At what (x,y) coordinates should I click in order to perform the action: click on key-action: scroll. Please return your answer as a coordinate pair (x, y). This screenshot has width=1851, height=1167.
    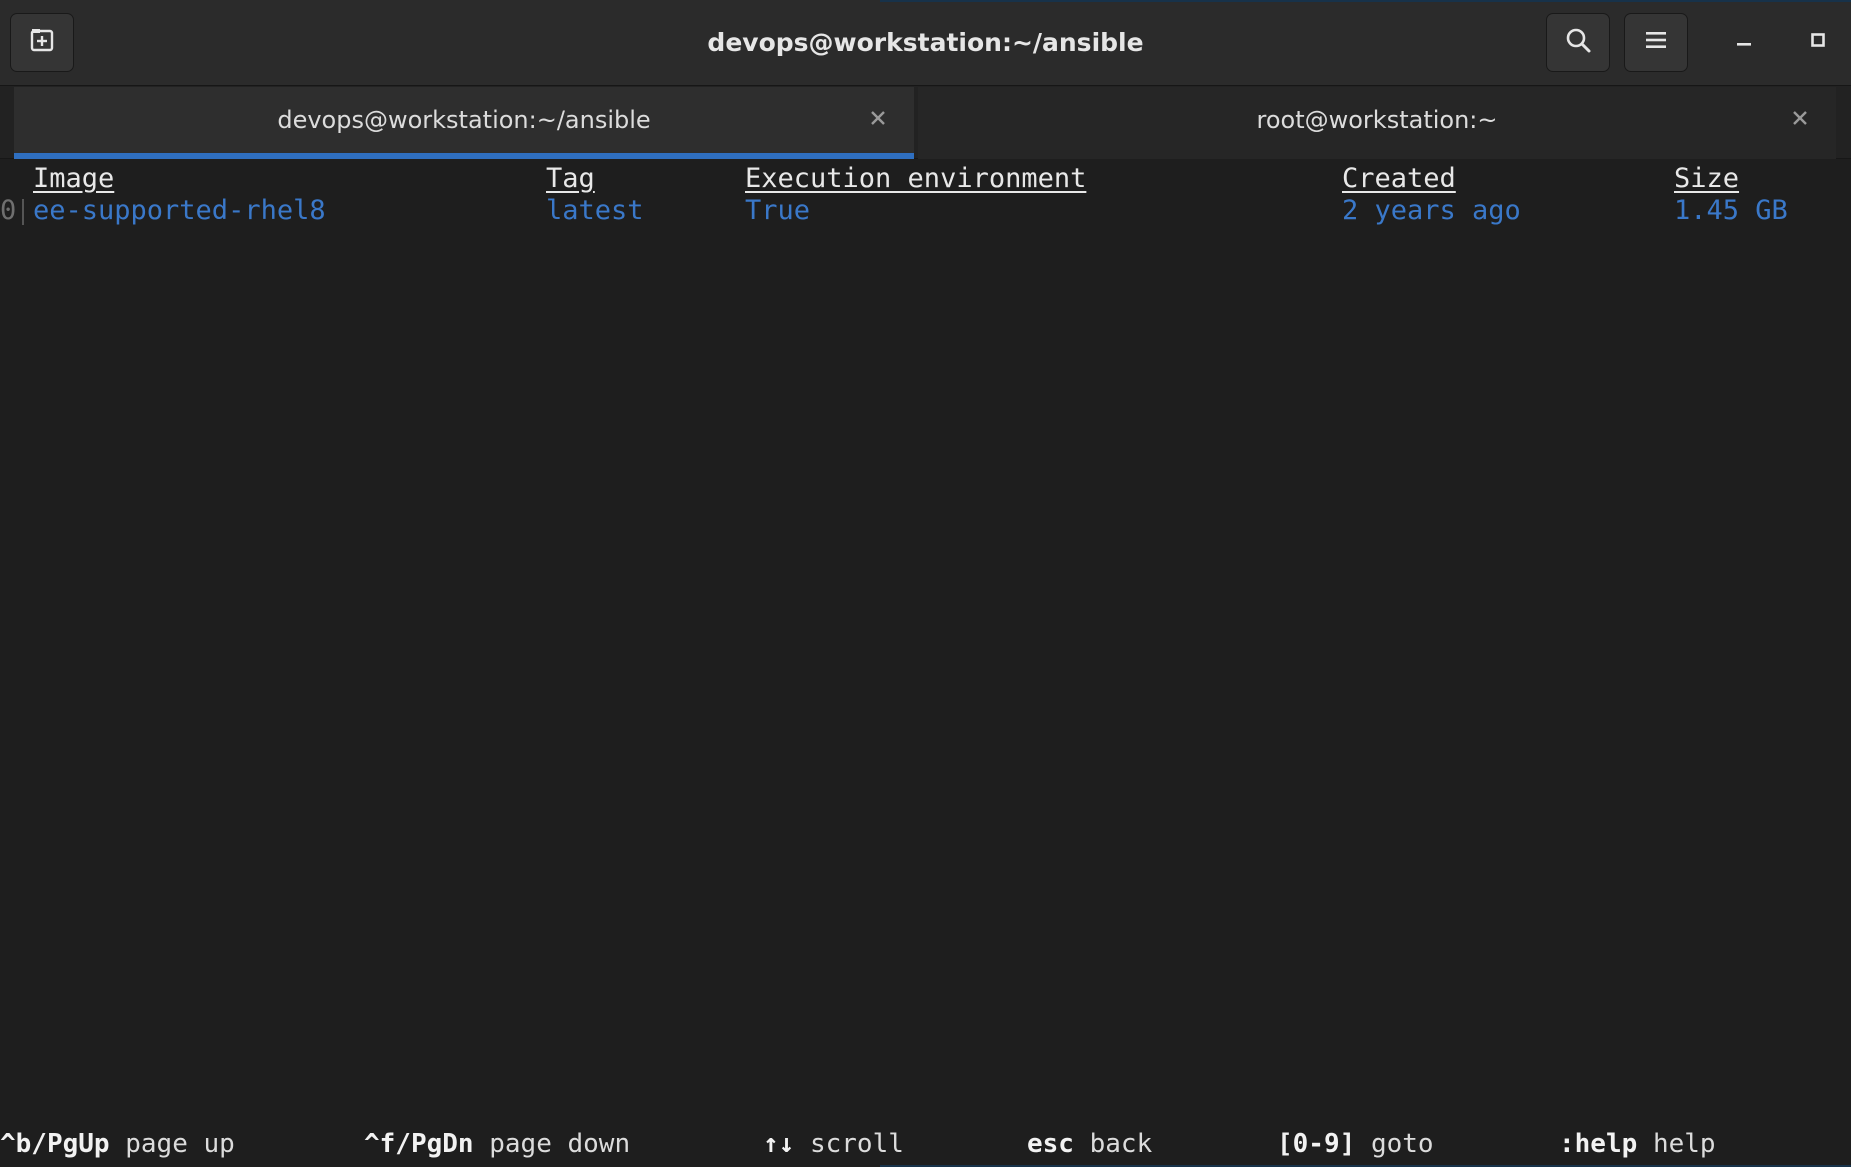
    Looking at the image, I should click on (856, 1144).